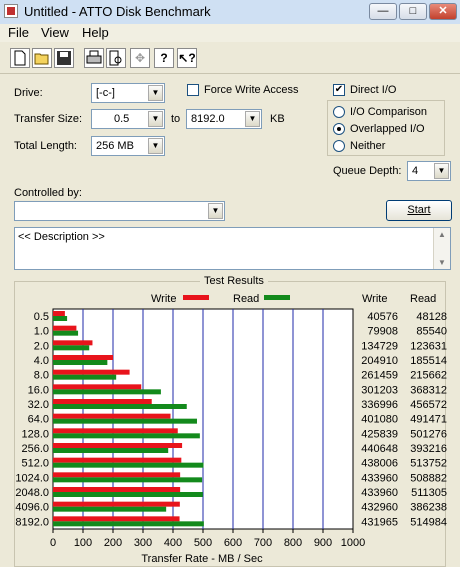 This screenshot has height=567, width=460. What do you see at coordinates (428, 478) in the screenshot?
I see `read-value: 508882` at bounding box center [428, 478].